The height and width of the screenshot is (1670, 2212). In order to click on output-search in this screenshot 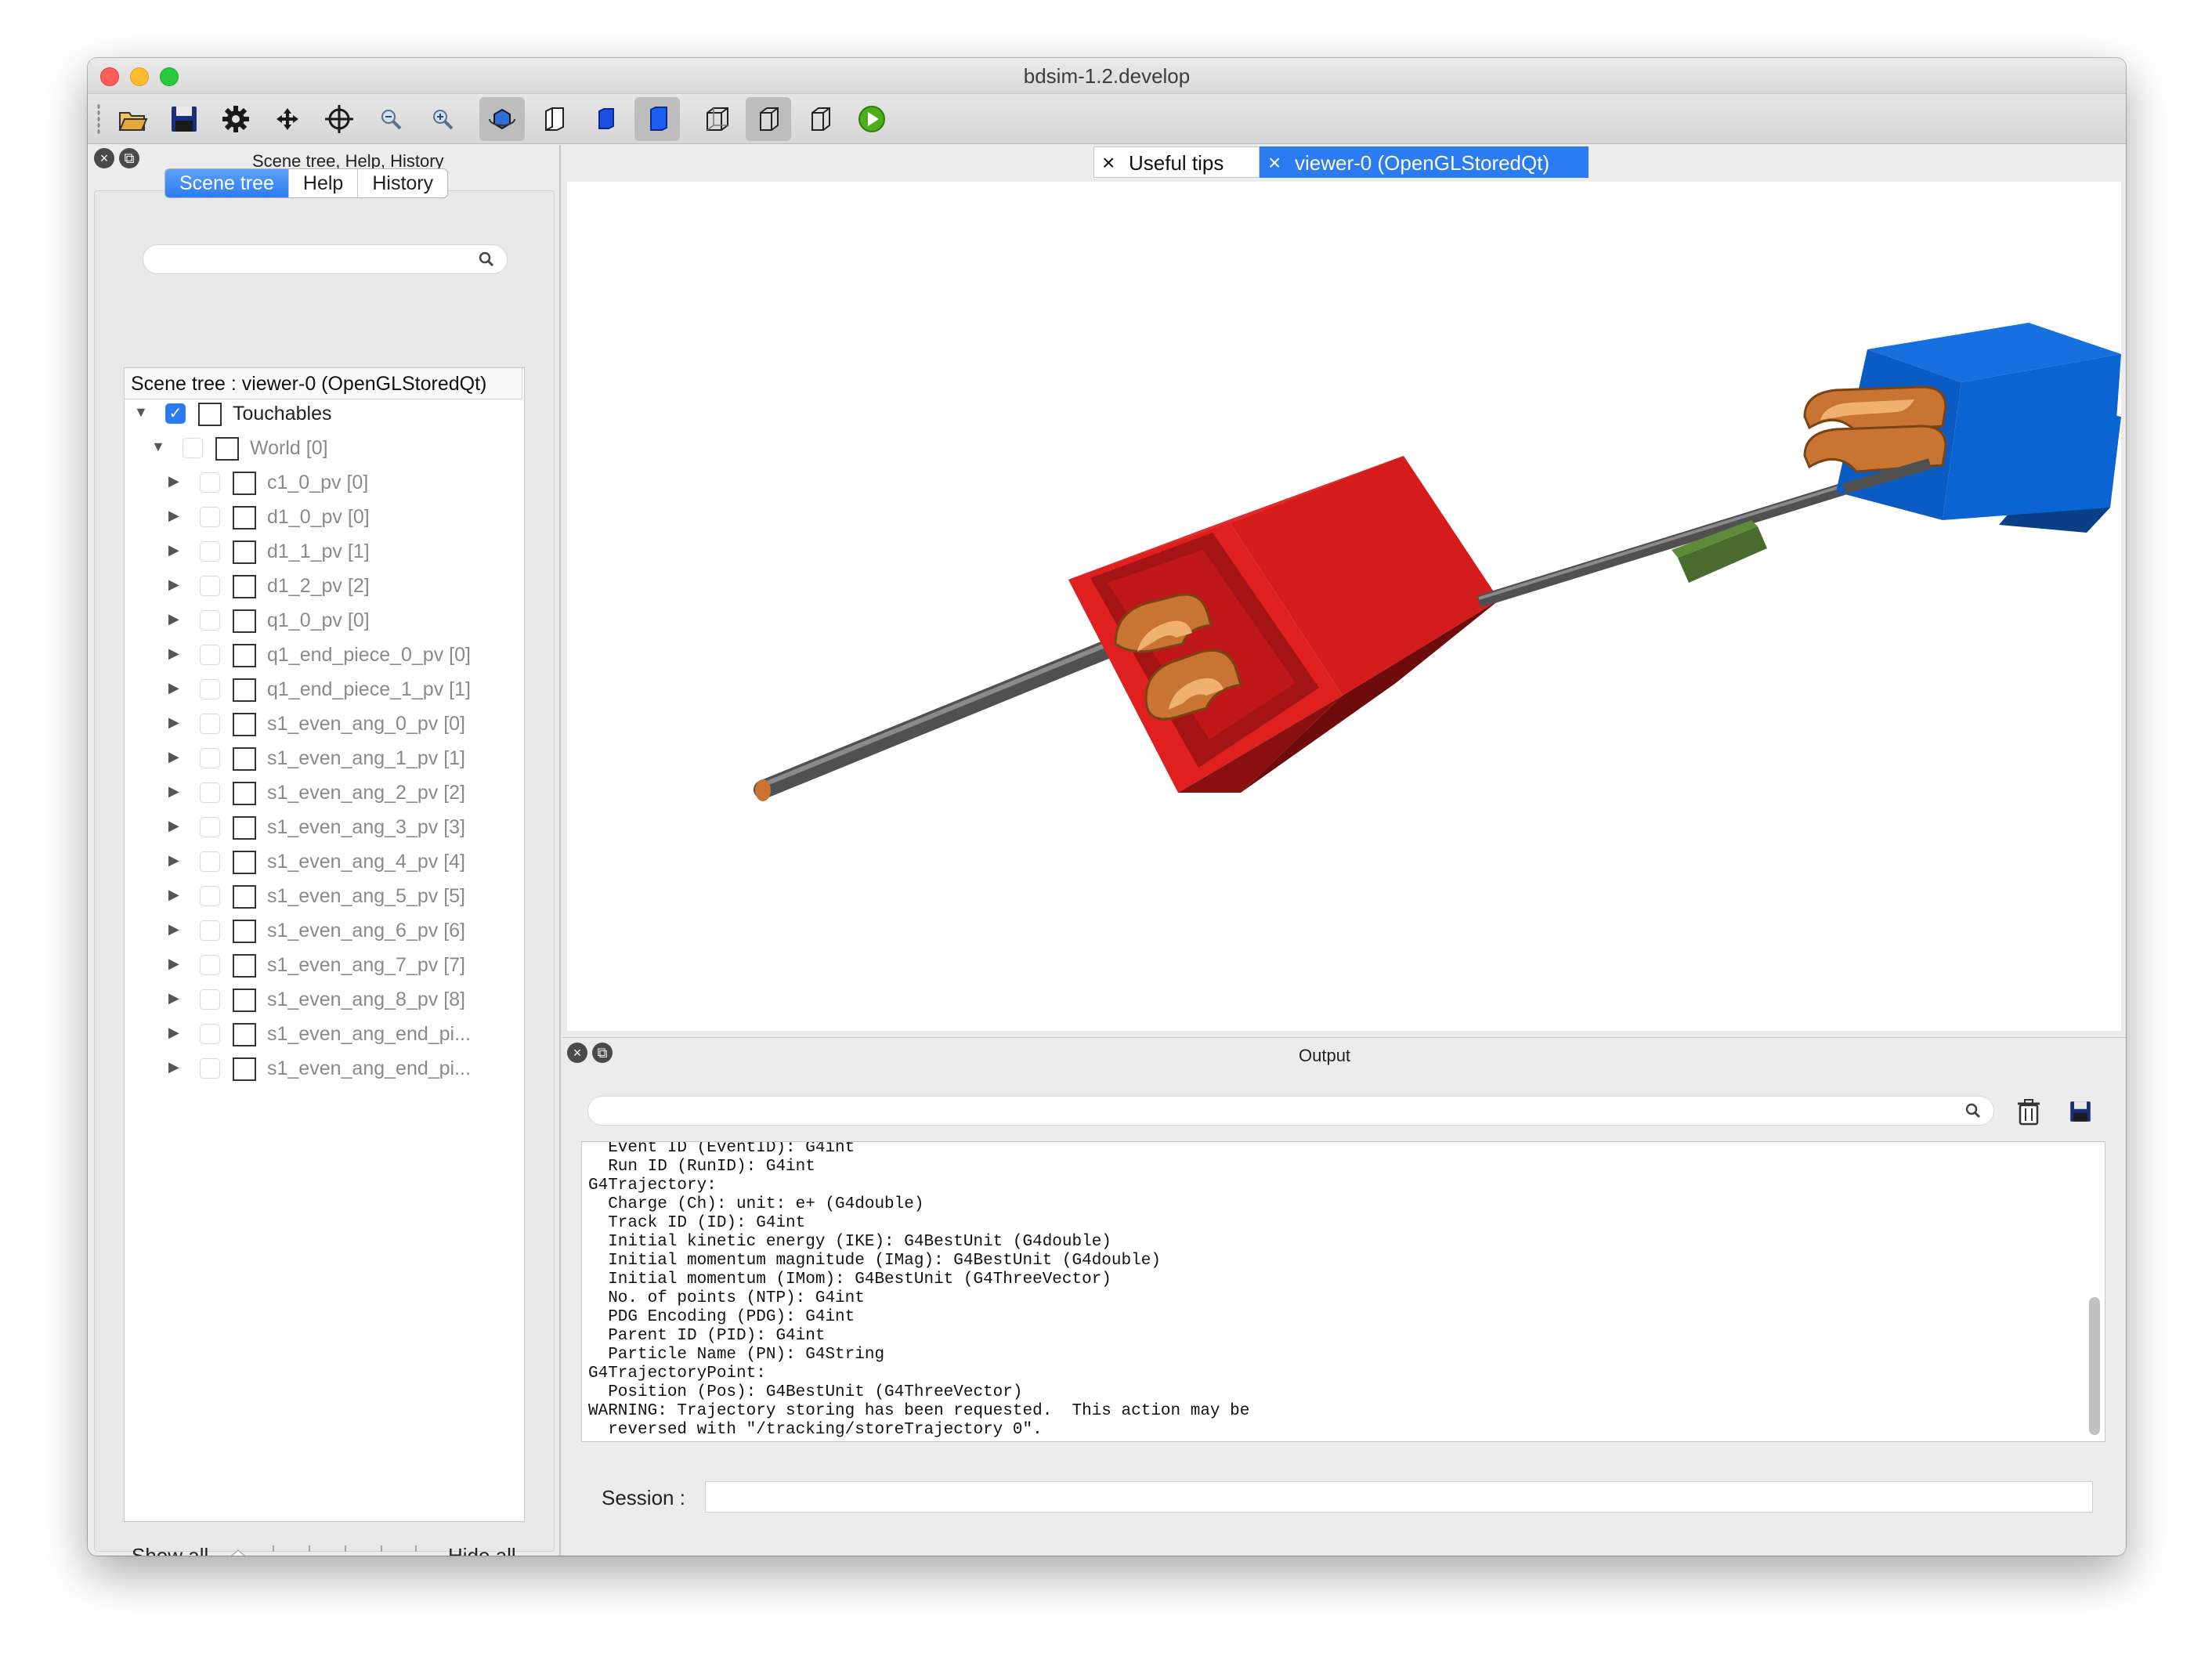, I will do `click(1291, 1111)`.